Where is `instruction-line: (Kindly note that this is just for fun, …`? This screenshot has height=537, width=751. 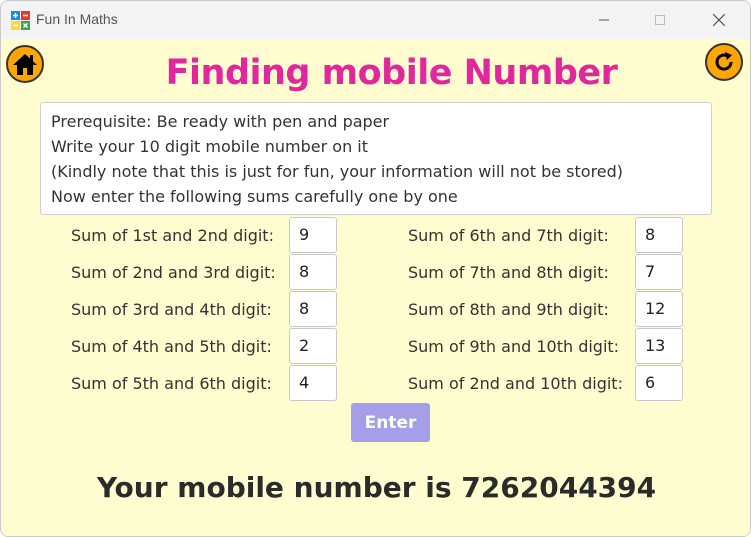 instruction-line: (Kindly note that this is just for fun, … is located at coordinates (337, 171).